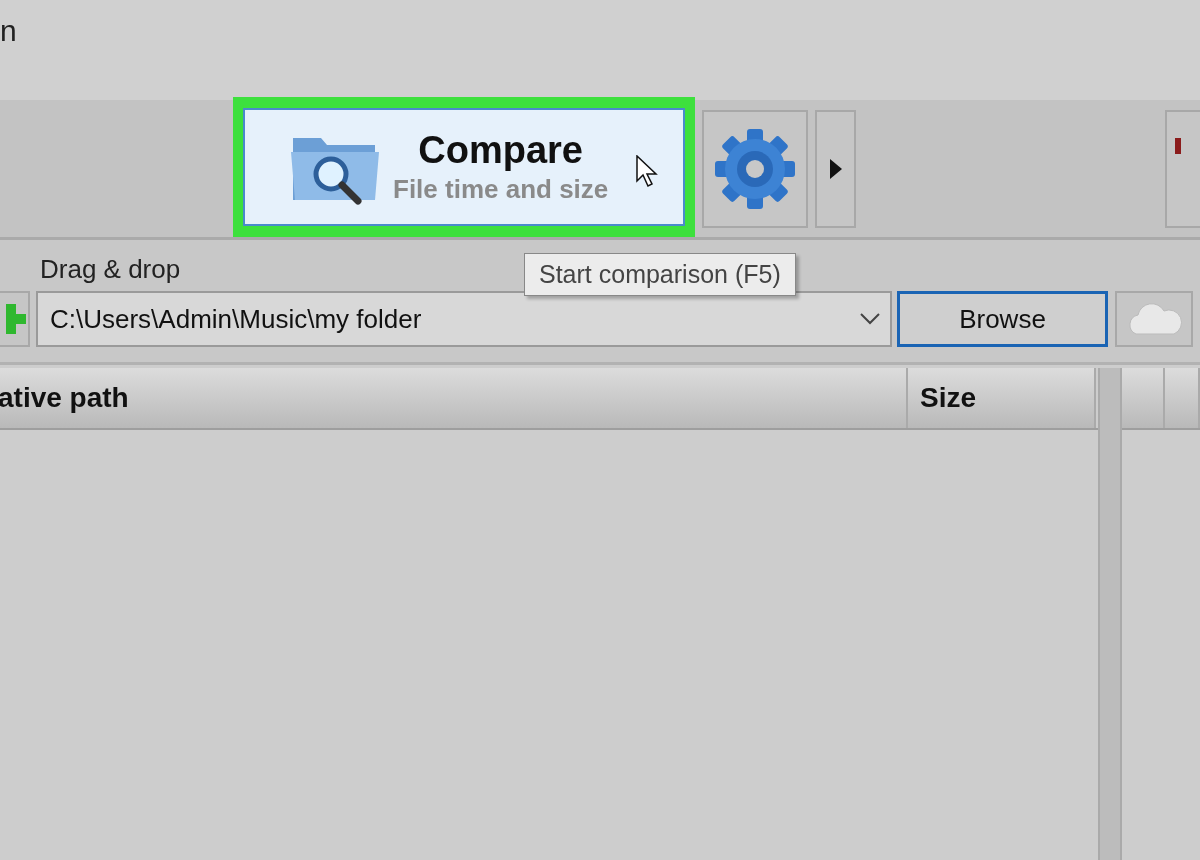  I want to click on add-folder-button, so click(15, 319).